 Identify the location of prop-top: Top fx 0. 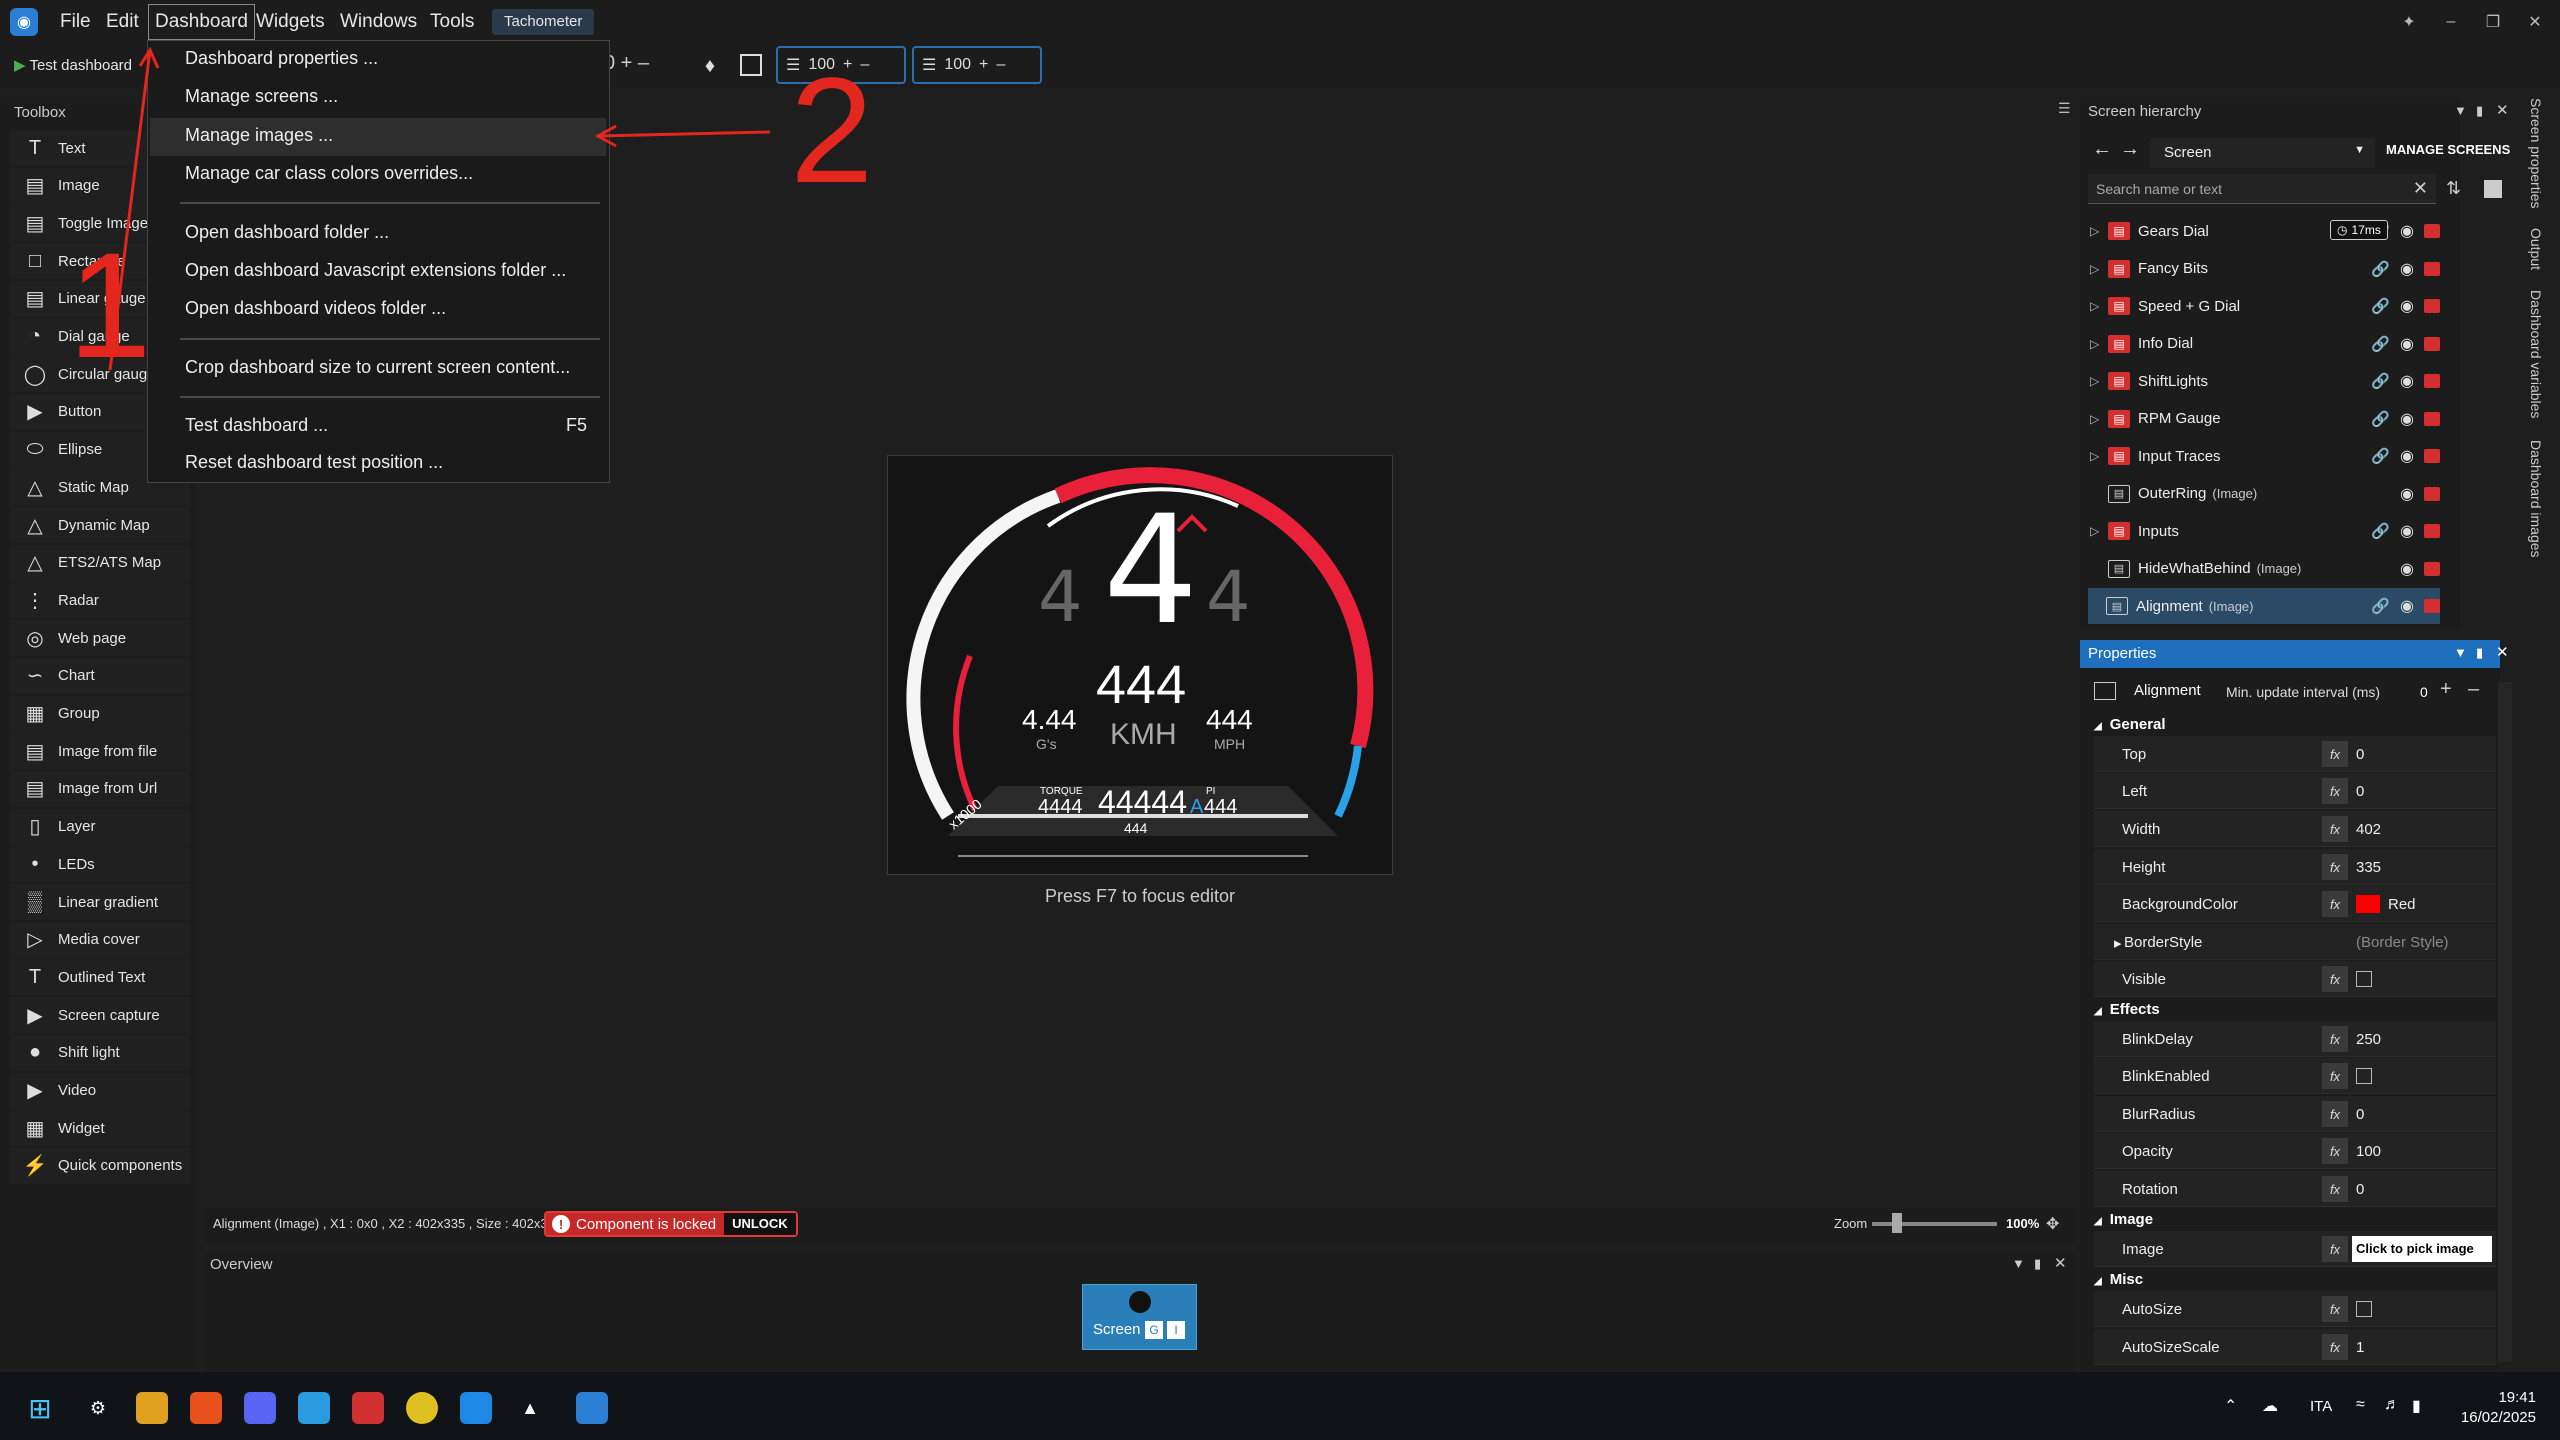
(2295, 754).